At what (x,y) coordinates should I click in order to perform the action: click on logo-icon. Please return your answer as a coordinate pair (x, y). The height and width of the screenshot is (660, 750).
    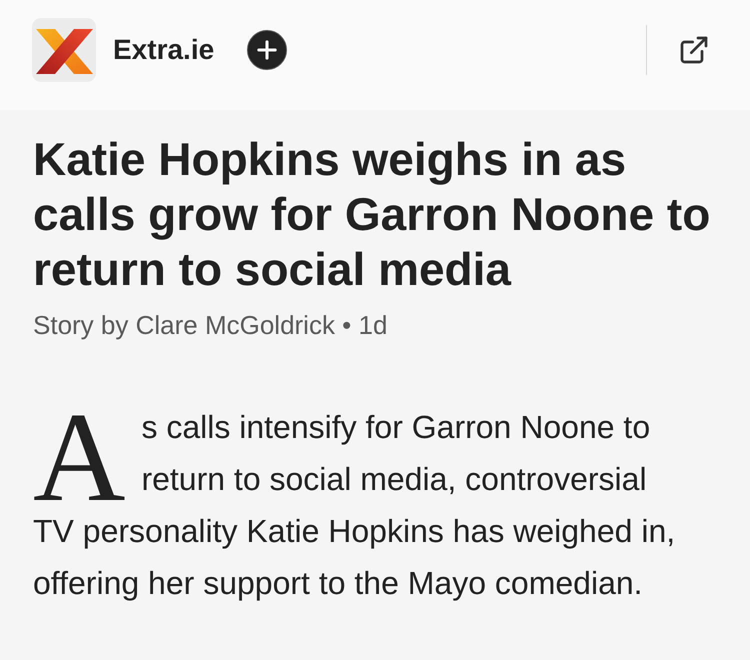
    Looking at the image, I should click on (64, 50).